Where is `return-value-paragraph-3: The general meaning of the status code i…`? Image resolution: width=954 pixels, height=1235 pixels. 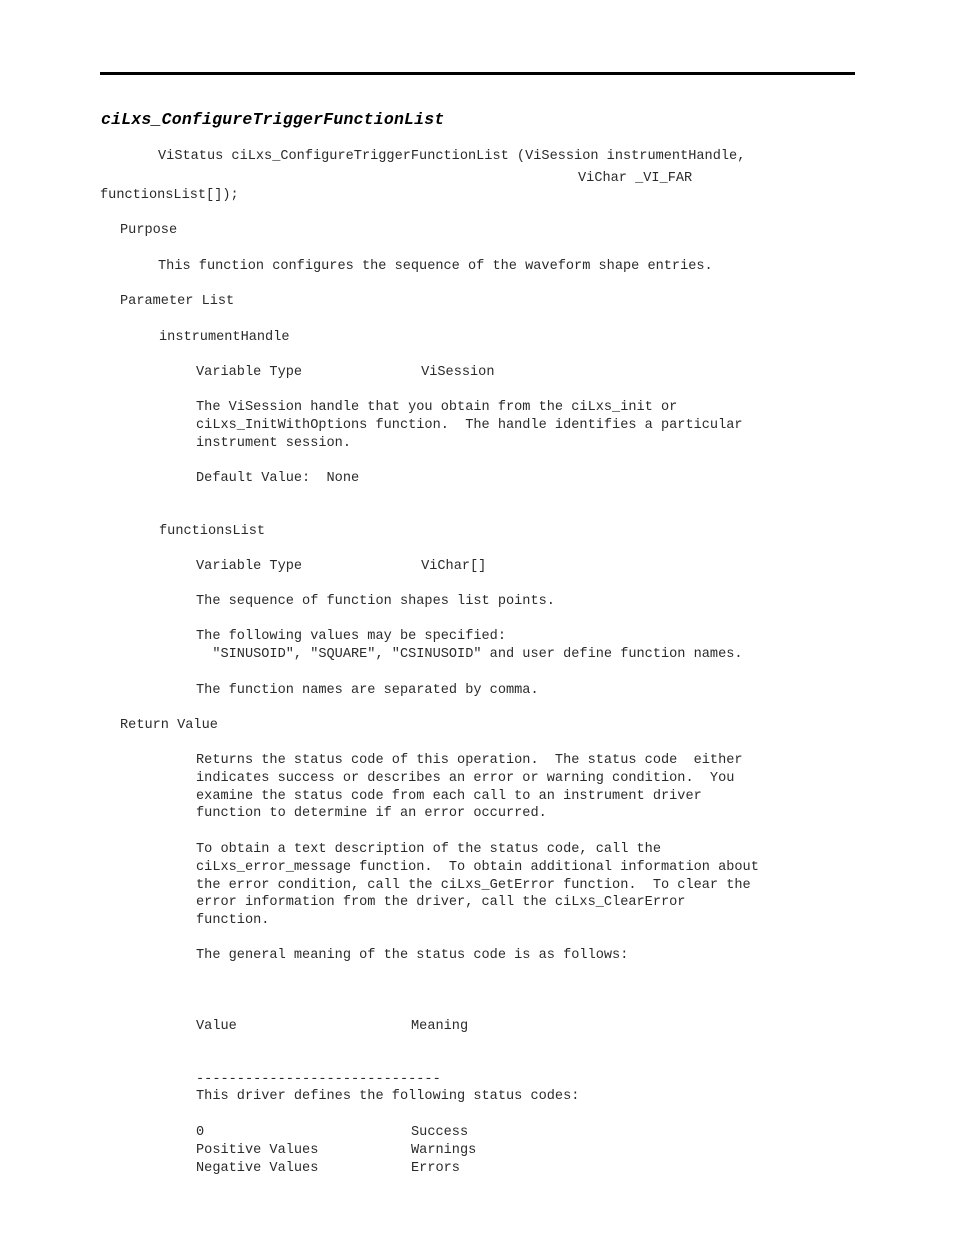 return-value-paragraph-3: The general meaning of the status code i… is located at coordinates (412, 955).